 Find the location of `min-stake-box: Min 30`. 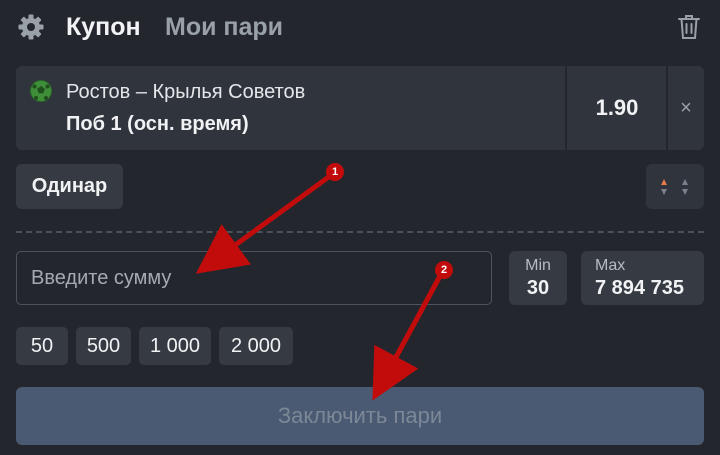

min-stake-box: Min 30 is located at coordinates (538, 278).